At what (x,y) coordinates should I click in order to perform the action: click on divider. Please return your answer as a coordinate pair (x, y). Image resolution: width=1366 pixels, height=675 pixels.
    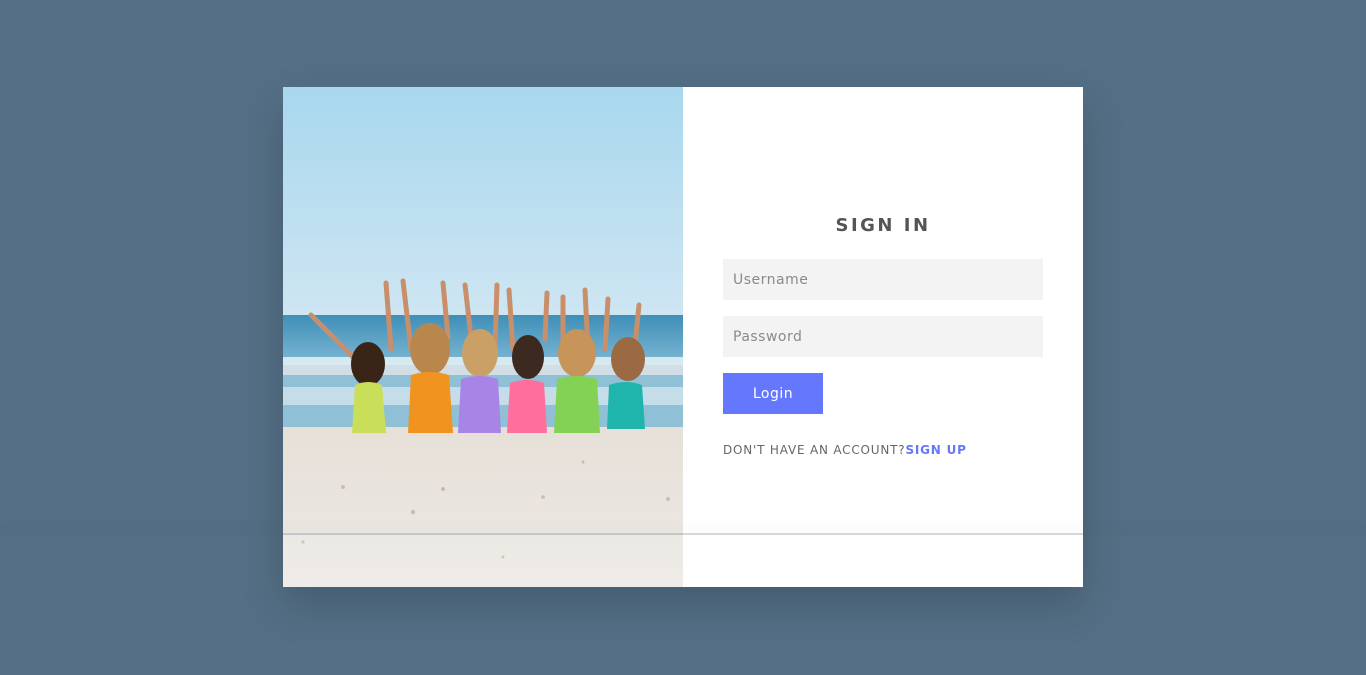
    Looking at the image, I should click on (683, 534).